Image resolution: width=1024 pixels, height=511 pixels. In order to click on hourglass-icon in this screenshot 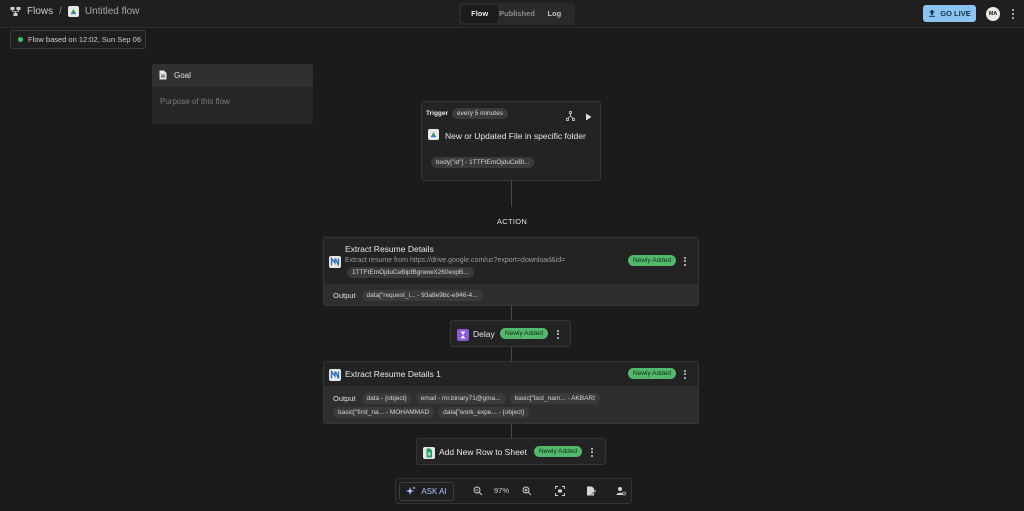, I will do `click(463, 334)`.